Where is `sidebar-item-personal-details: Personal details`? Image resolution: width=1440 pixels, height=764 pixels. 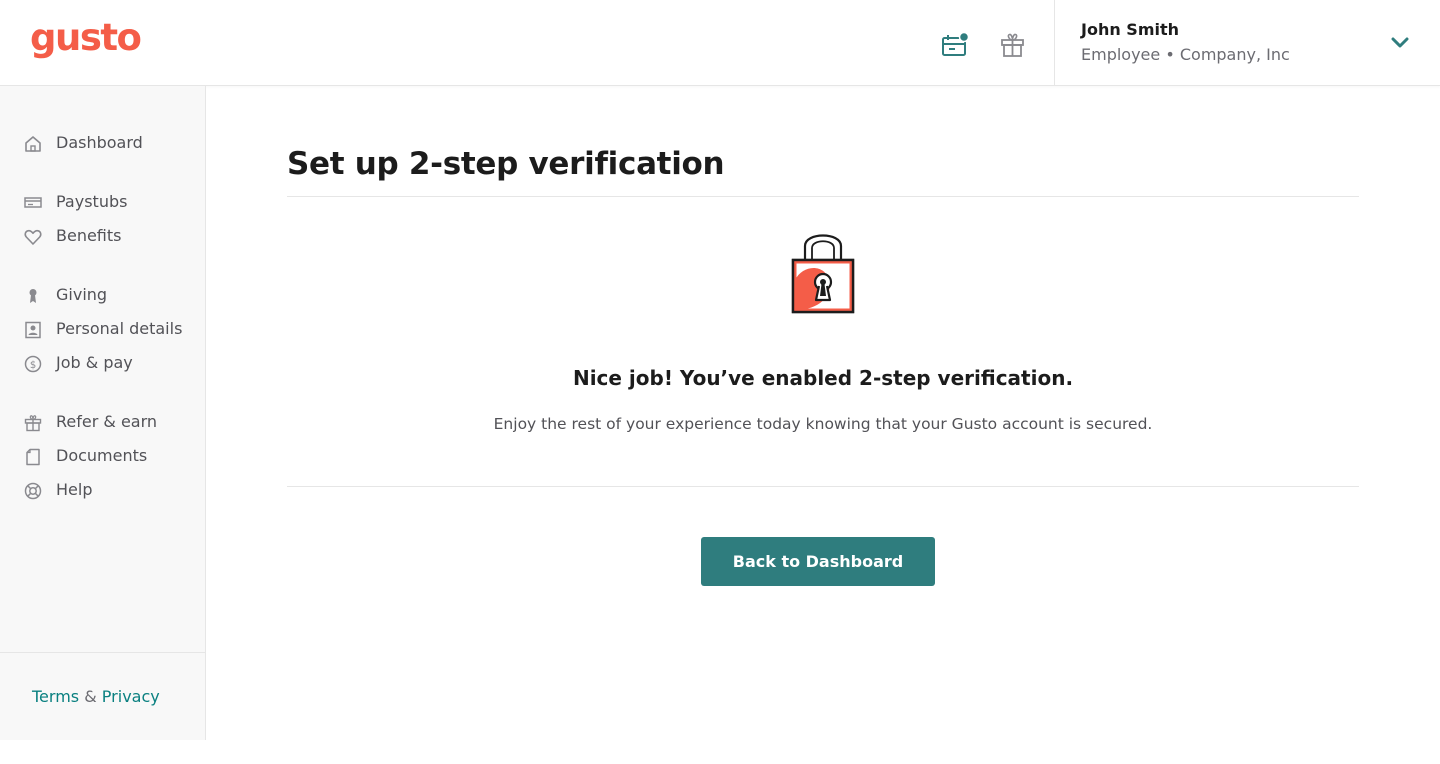 sidebar-item-personal-details: Personal details is located at coordinates (102, 329).